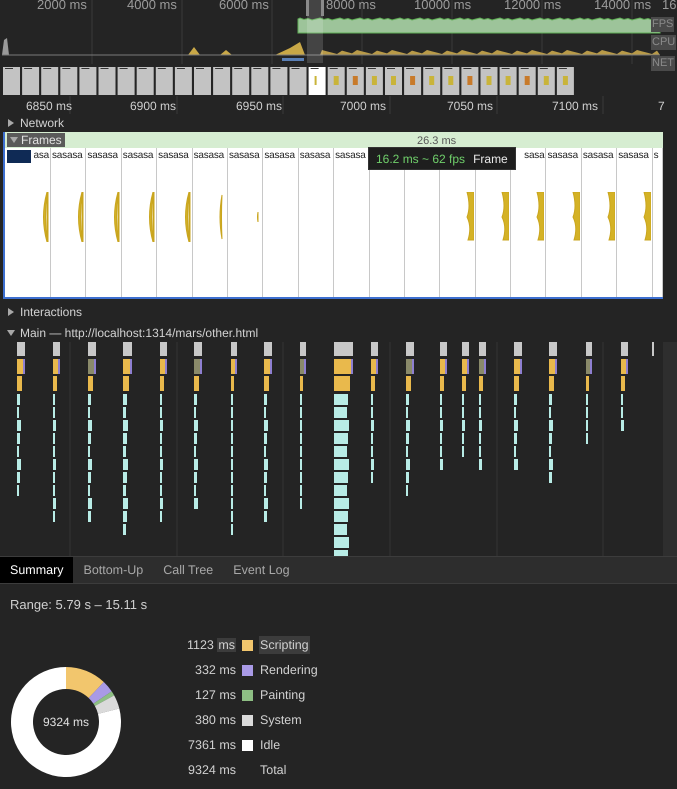 The height and width of the screenshot is (789, 677). I want to click on ruler-tick-label: 6850 ms, so click(49, 106).